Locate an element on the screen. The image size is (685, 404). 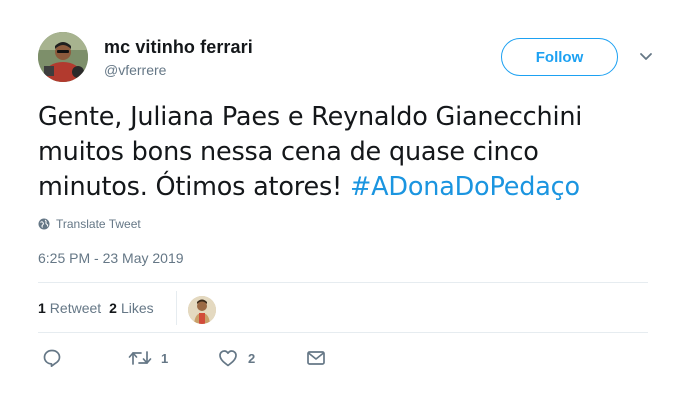
direct-message-button is located at coordinates (316, 358).